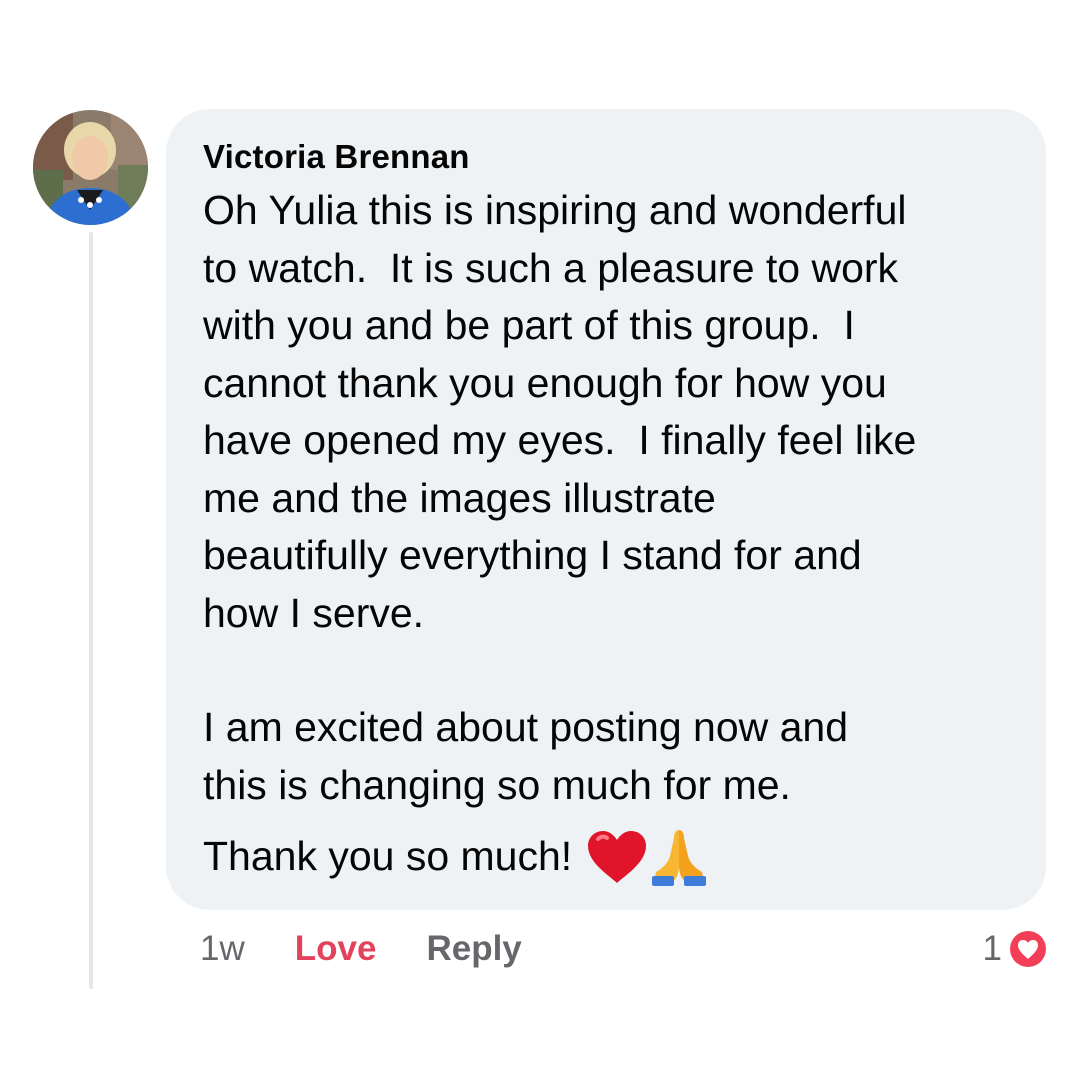 The image size is (1066, 1073). I want to click on love-button: Love, so click(336, 949).